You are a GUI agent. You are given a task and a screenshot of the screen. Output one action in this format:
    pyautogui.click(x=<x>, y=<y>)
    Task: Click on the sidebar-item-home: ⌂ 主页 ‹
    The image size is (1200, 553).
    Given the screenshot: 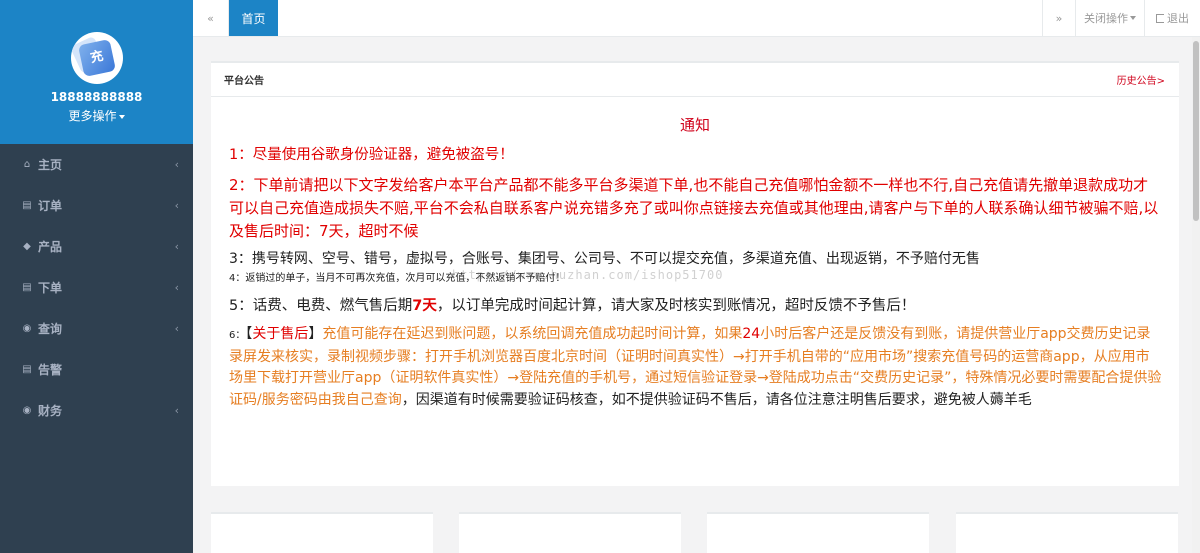 What is the action you would take?
    pyautogui.click(x=96, y=164)
    